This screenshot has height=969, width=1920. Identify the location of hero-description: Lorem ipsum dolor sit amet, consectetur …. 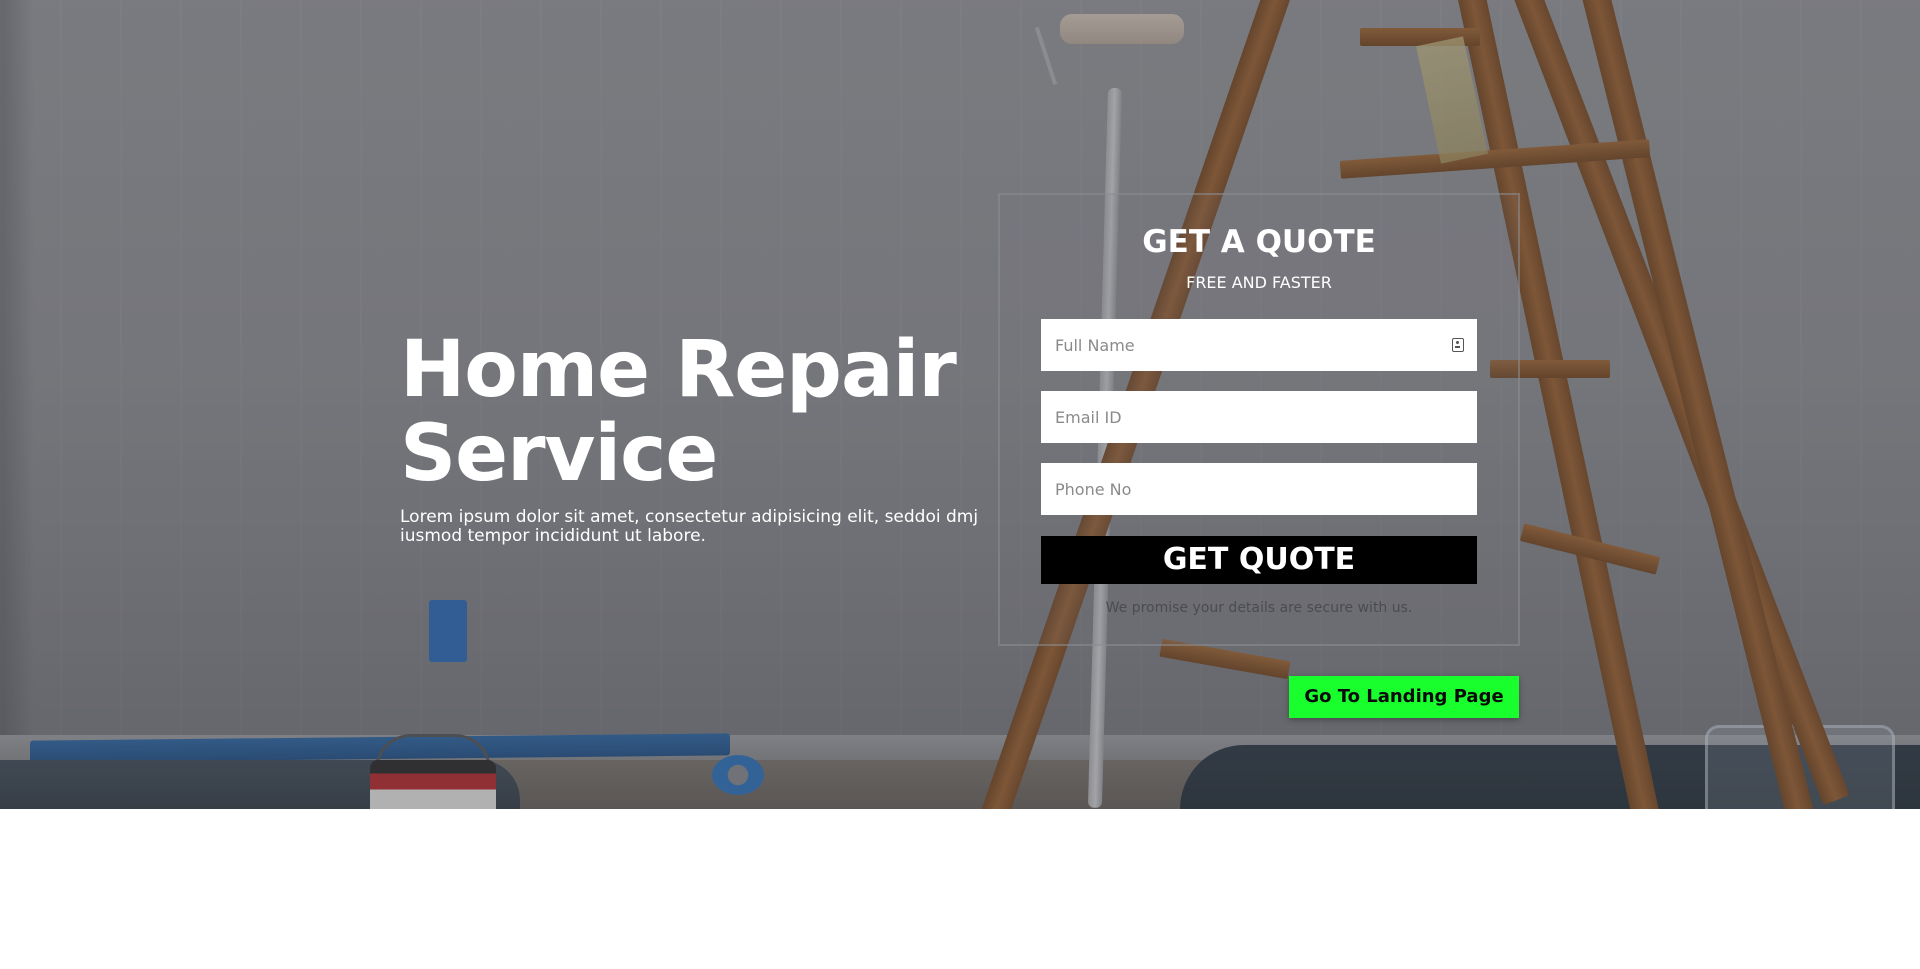
(689, 526).